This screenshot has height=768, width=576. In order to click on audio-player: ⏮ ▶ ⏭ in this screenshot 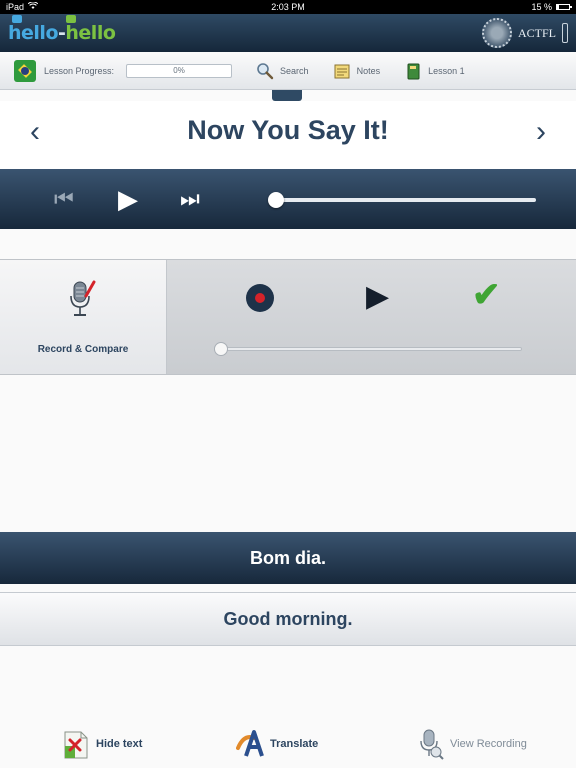, I will do `click(288, 199)`.